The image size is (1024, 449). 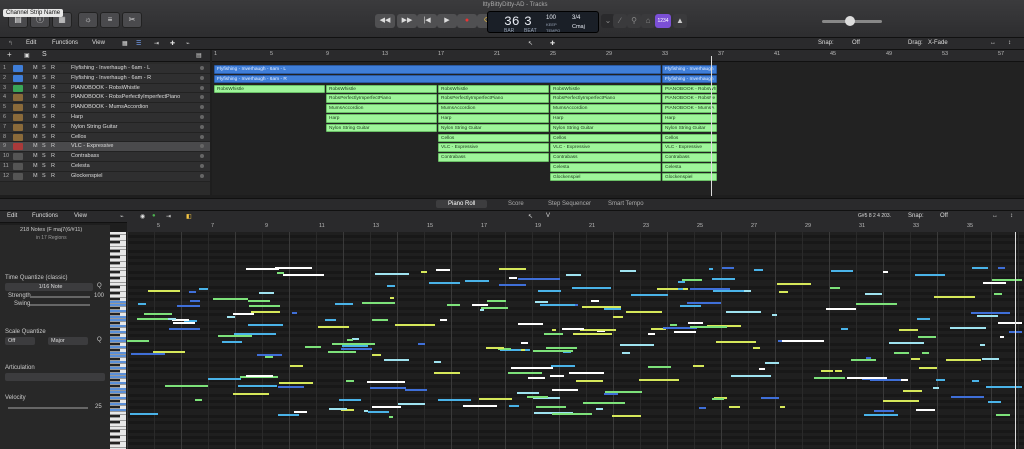 I want to click on count-in-button: 1234, so click(x=663, y=21).